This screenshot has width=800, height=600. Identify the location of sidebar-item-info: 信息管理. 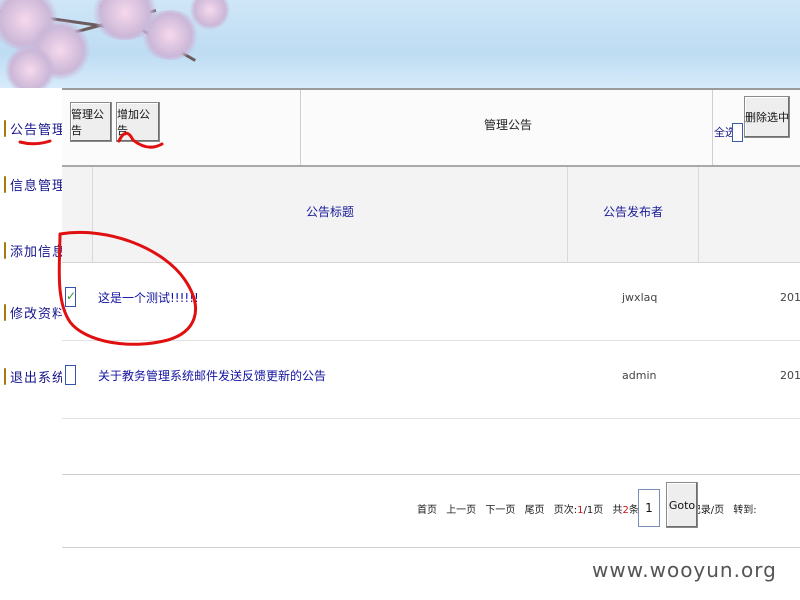
(34, 184).